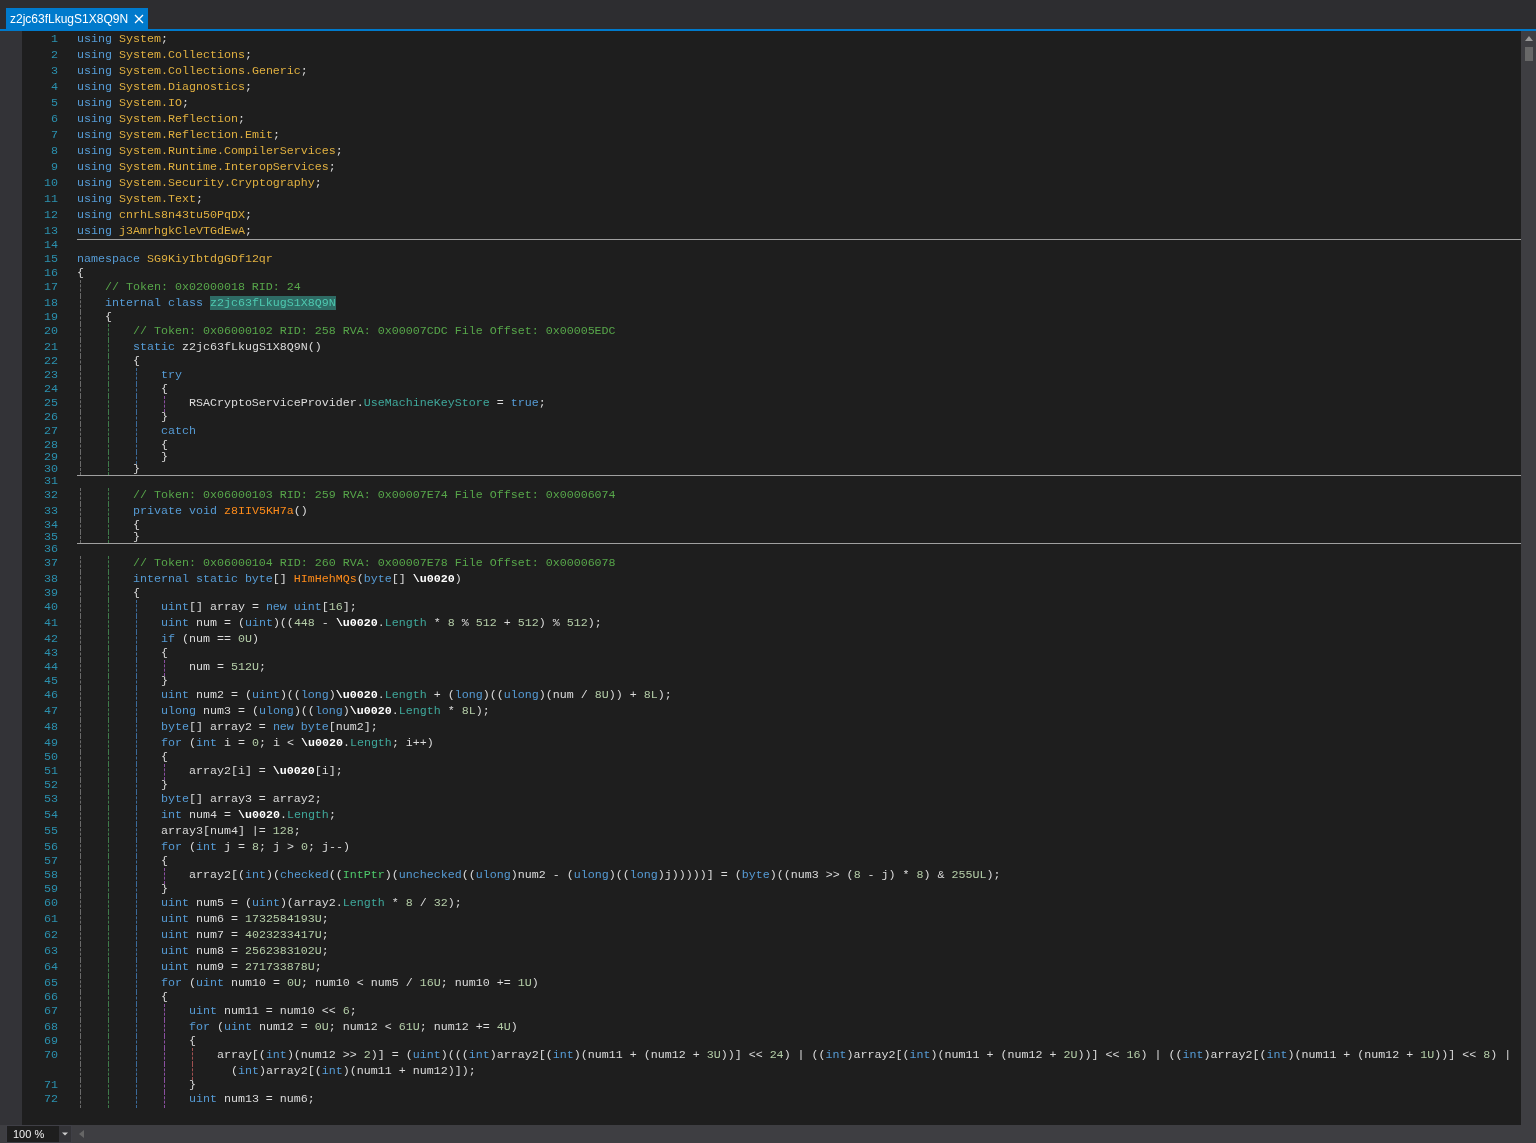  What do you see at coordinates (50, 232) in the screenshot?
I see `line-number: 13` at bounding box center [50, 232].